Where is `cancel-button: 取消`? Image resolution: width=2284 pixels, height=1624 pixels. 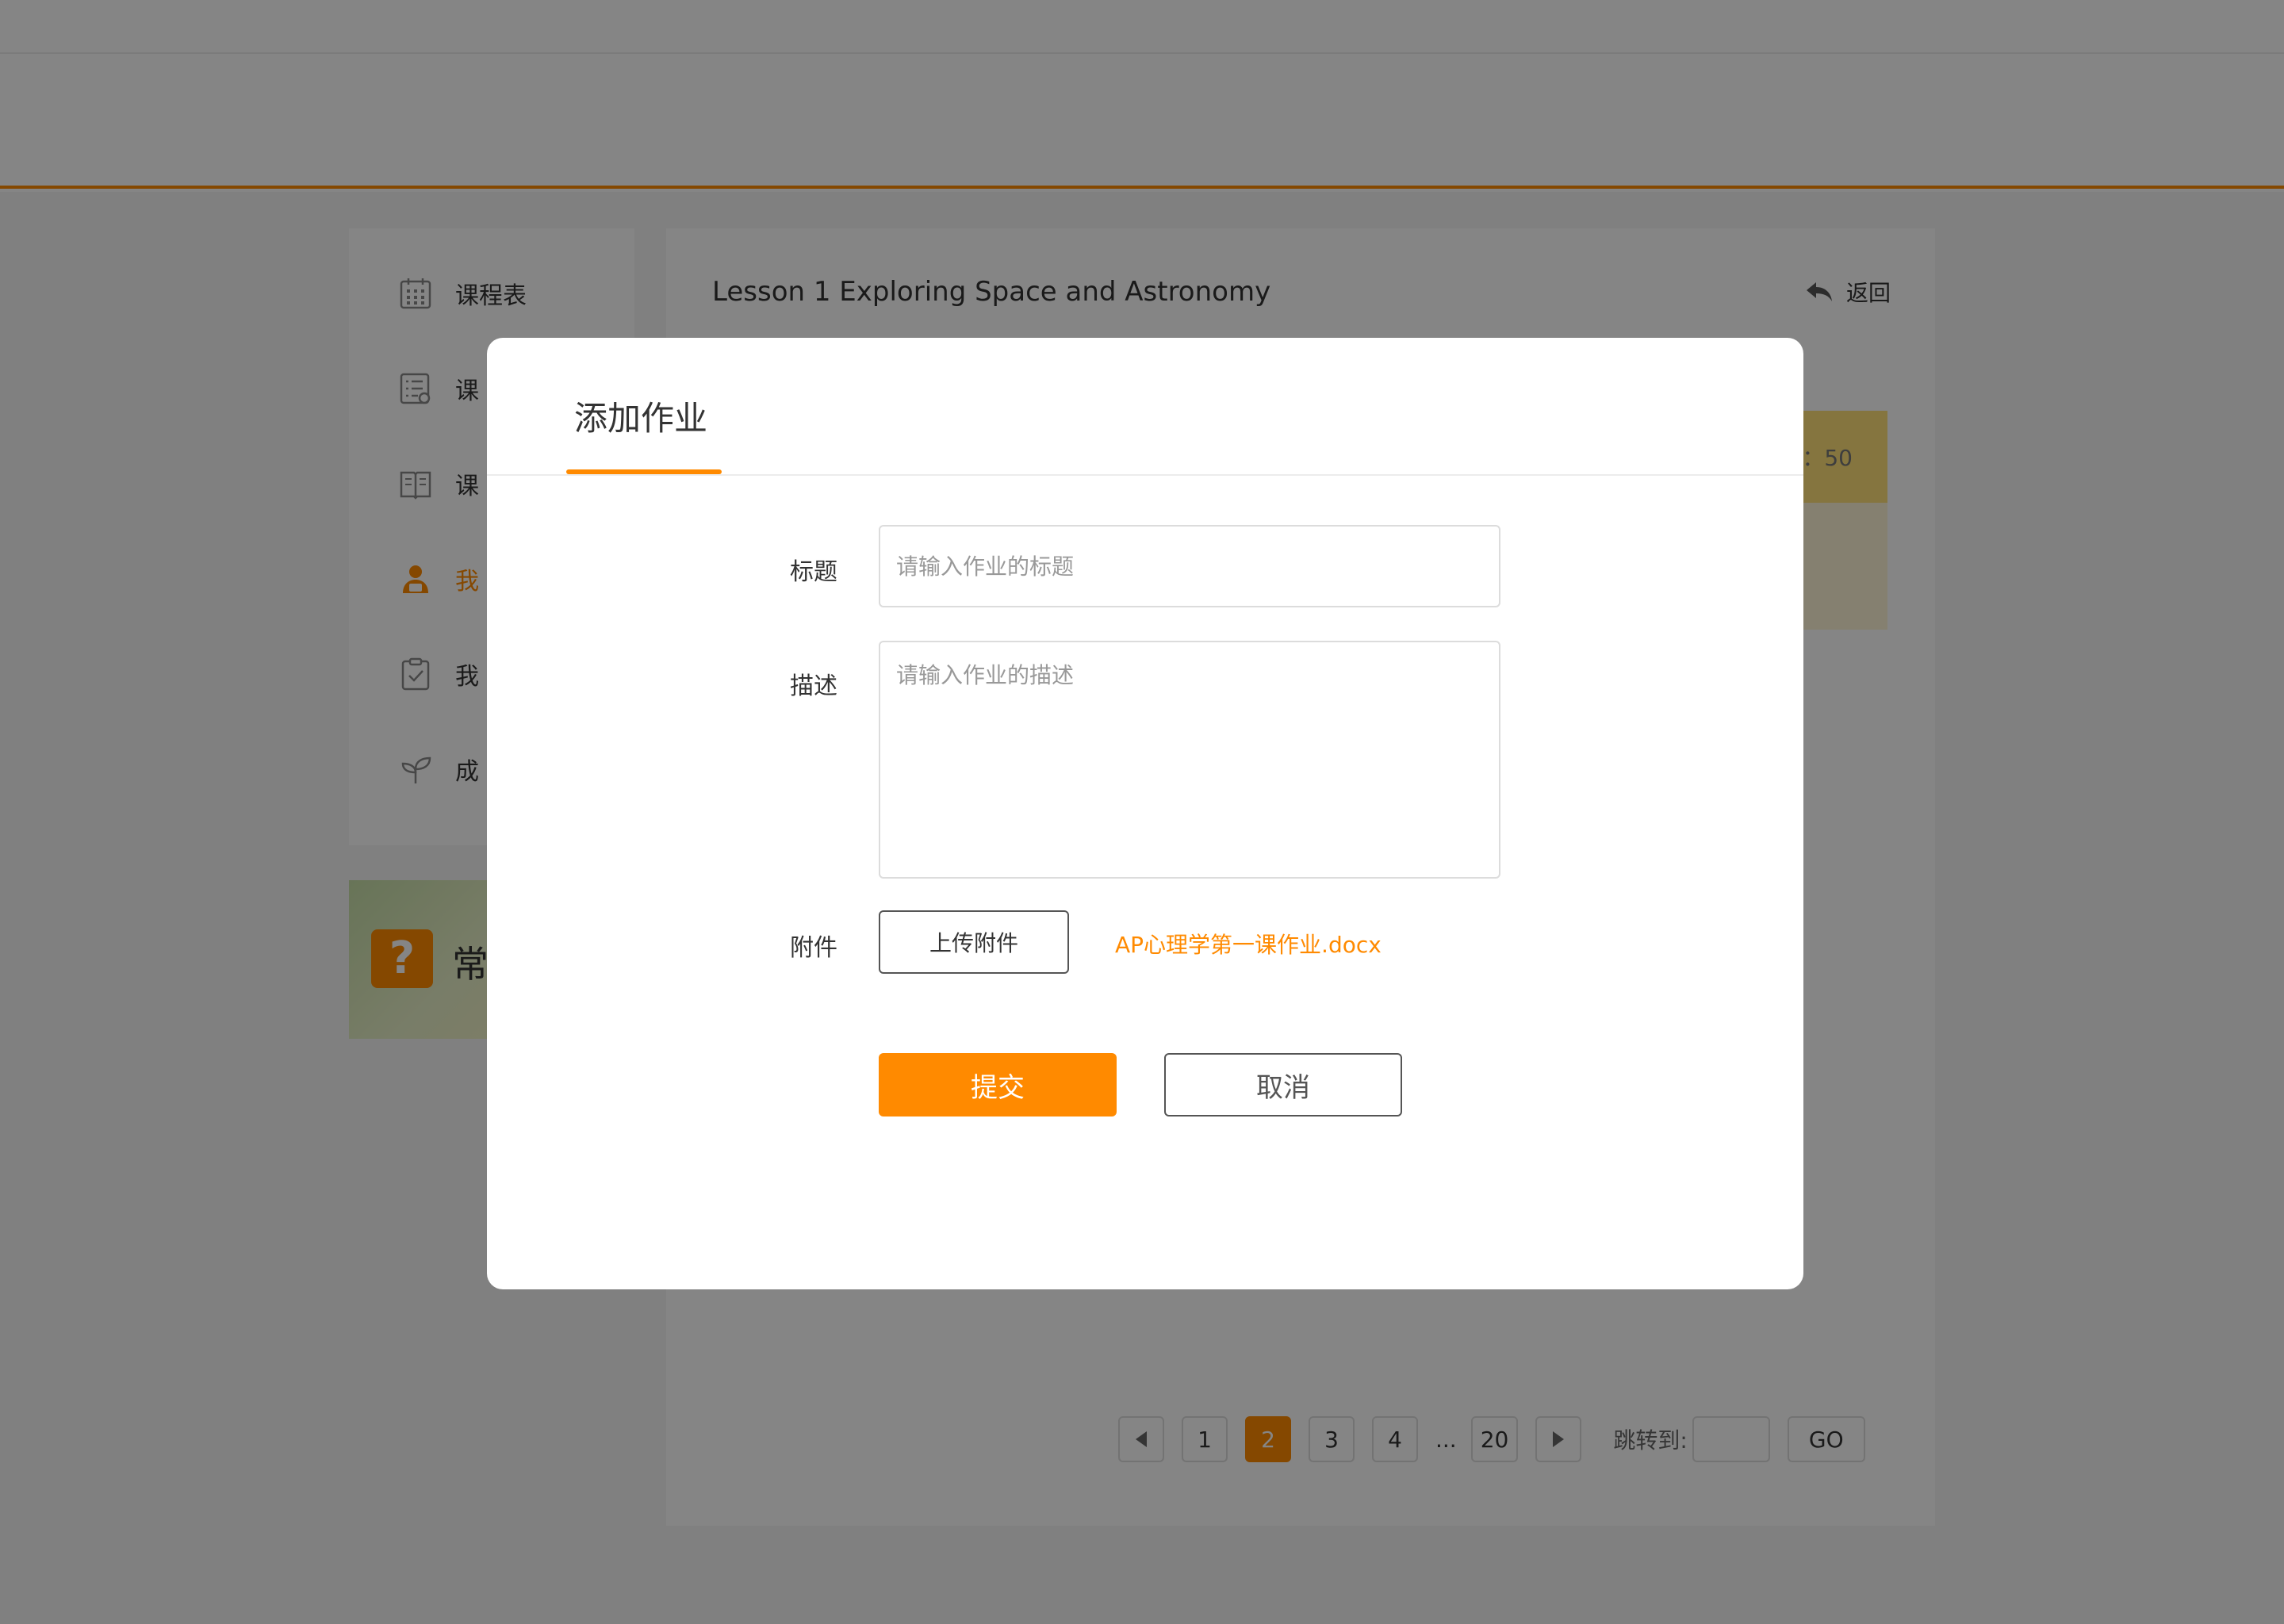
cancel-button: 取消 is located at coordinates (1283, 1084).